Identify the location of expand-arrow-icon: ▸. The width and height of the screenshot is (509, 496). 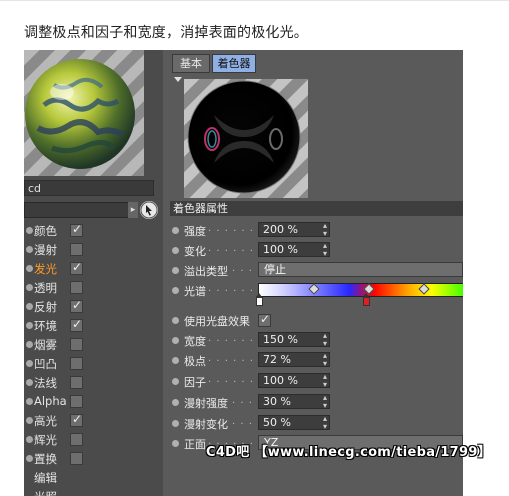
(133, 210).